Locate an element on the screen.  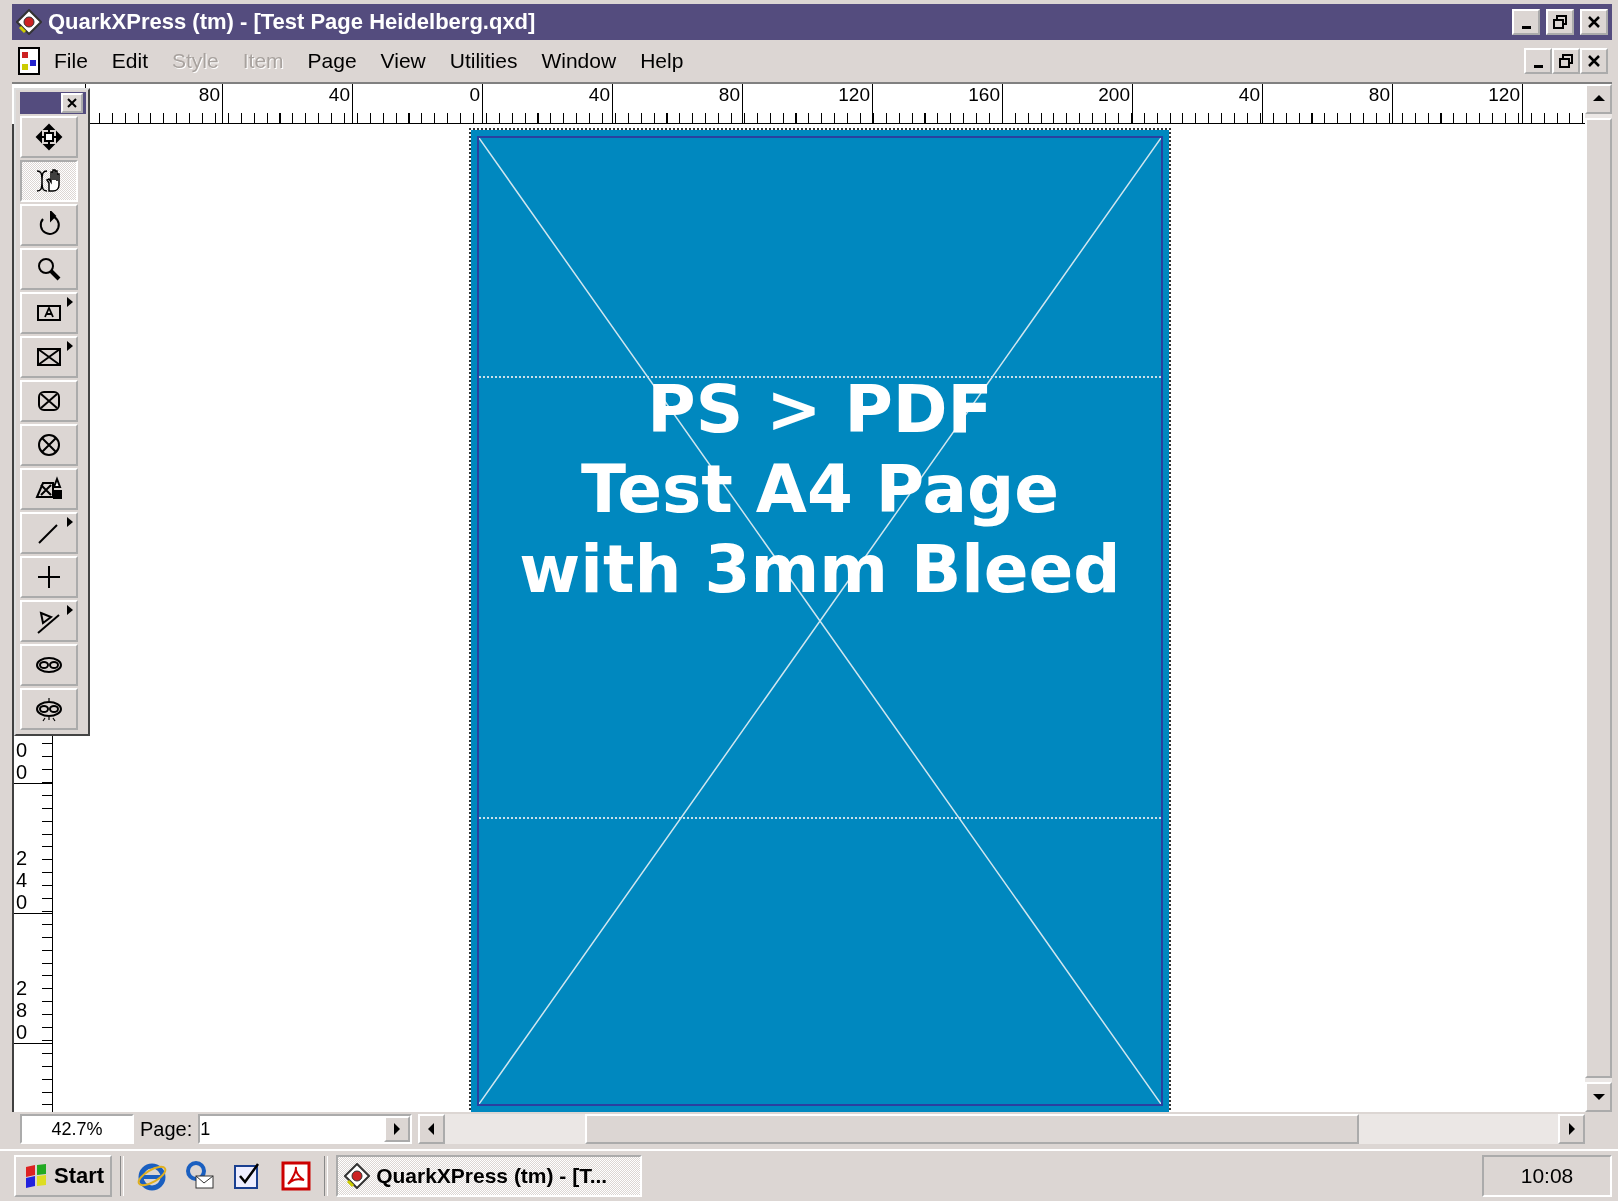
scroll-right-button is located at coordinates (1571, 1129).